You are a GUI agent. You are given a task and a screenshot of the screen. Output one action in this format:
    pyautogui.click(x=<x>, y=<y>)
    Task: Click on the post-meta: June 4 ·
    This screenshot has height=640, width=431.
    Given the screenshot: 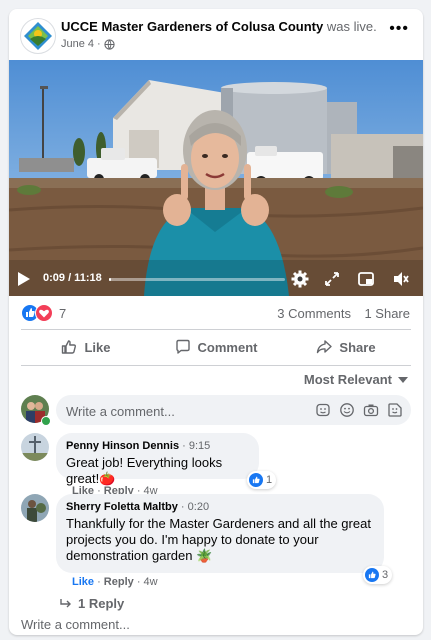 What is the action you would take?
    pyautogui.click(x=88, y=44)
    